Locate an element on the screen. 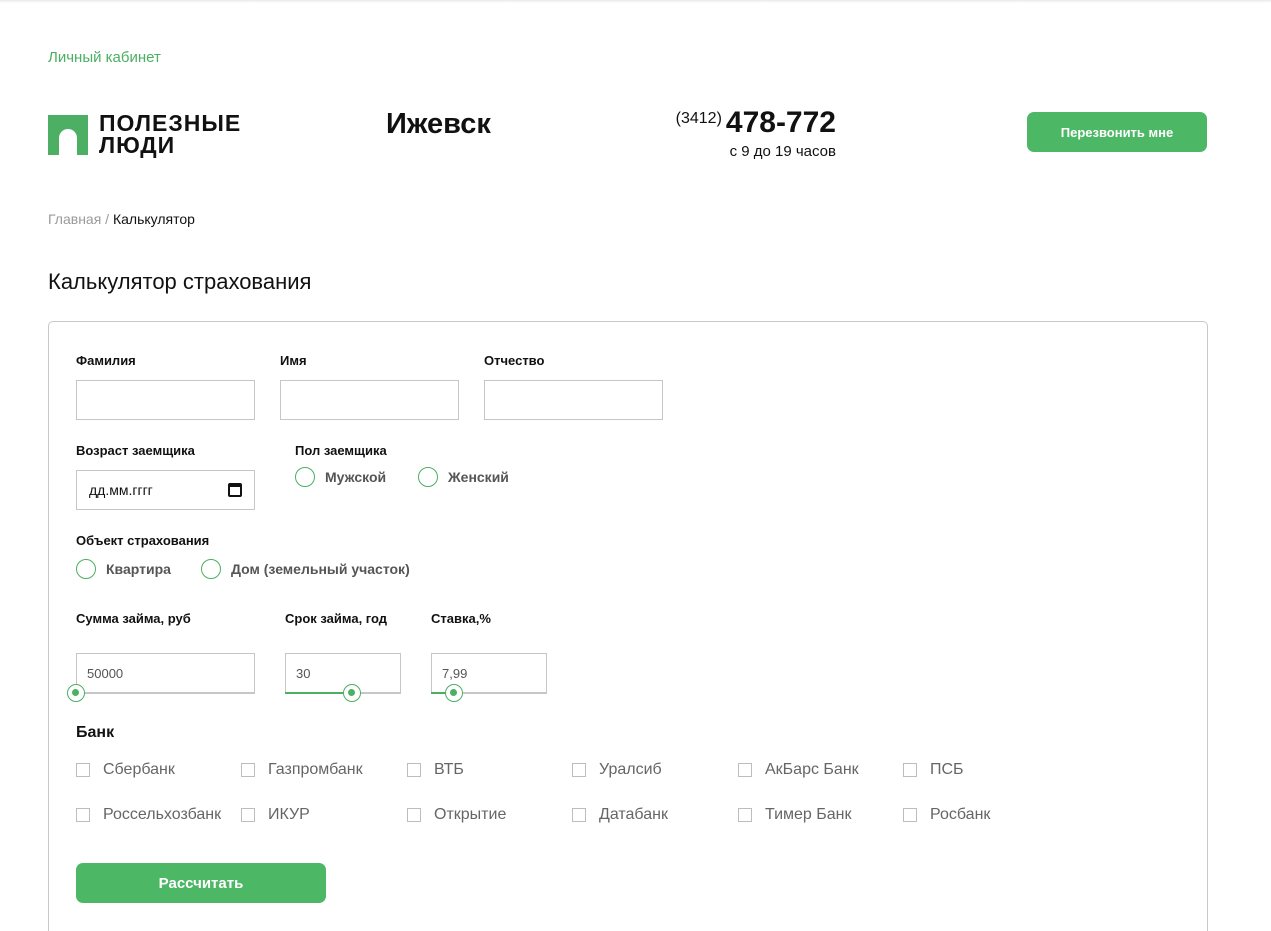 This screenshot has height=931, width=1271. loan-amount-slider is located at coordinates (161, 693).